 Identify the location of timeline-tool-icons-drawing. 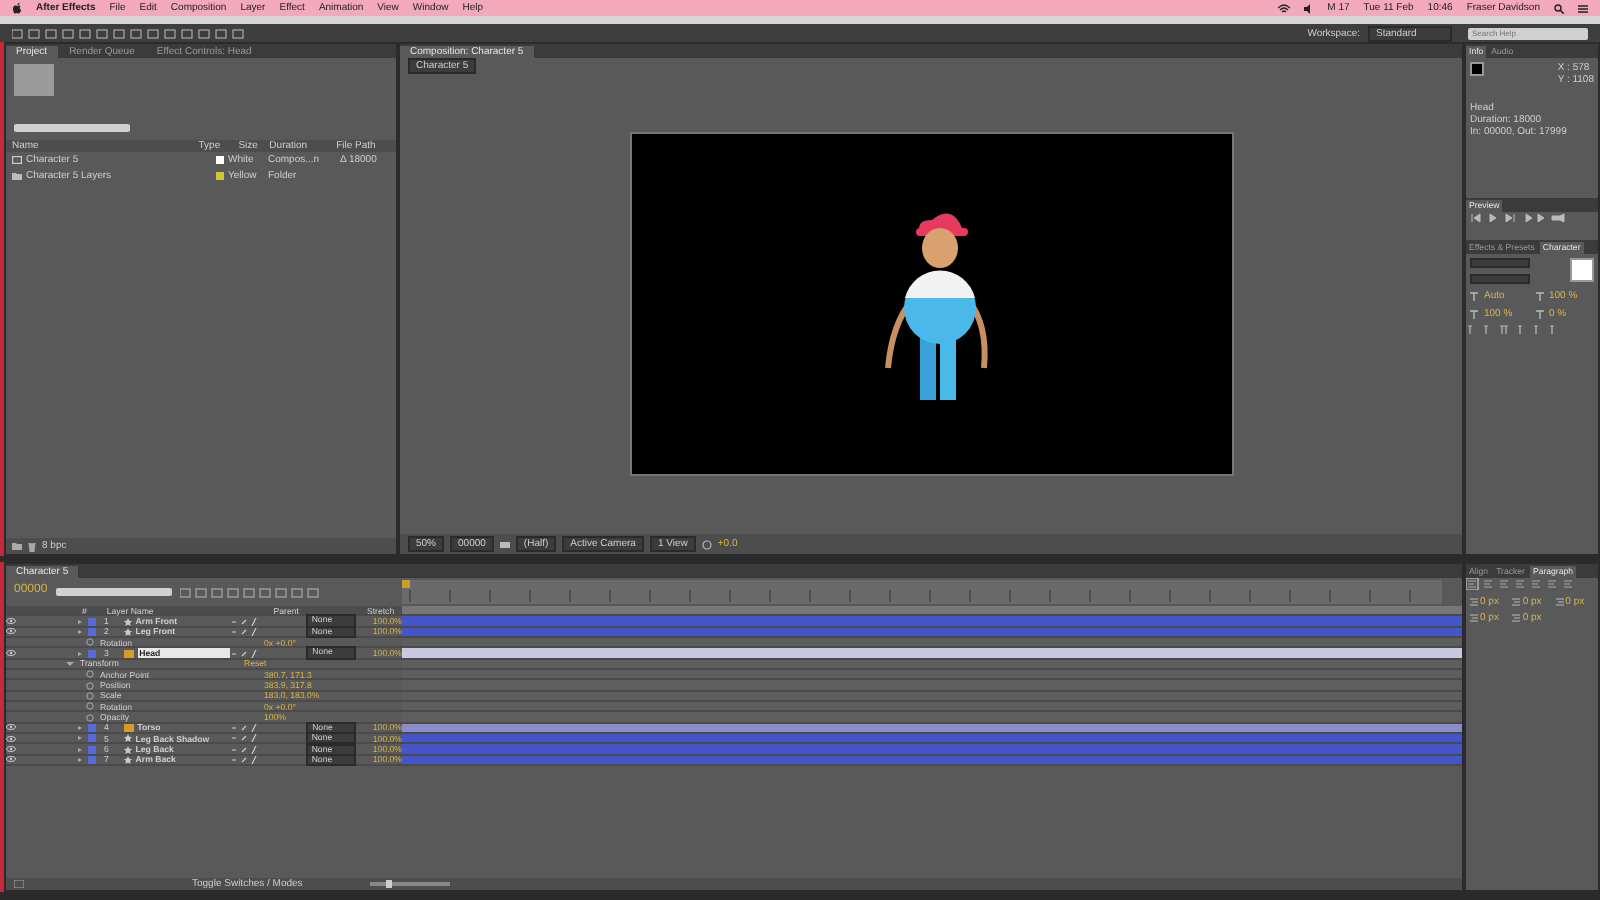
(249, 592).